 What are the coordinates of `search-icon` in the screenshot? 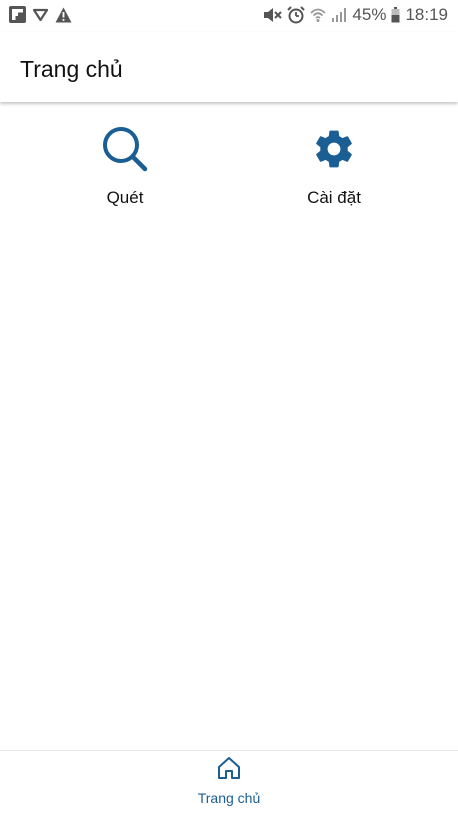 It's located at (125, 149).